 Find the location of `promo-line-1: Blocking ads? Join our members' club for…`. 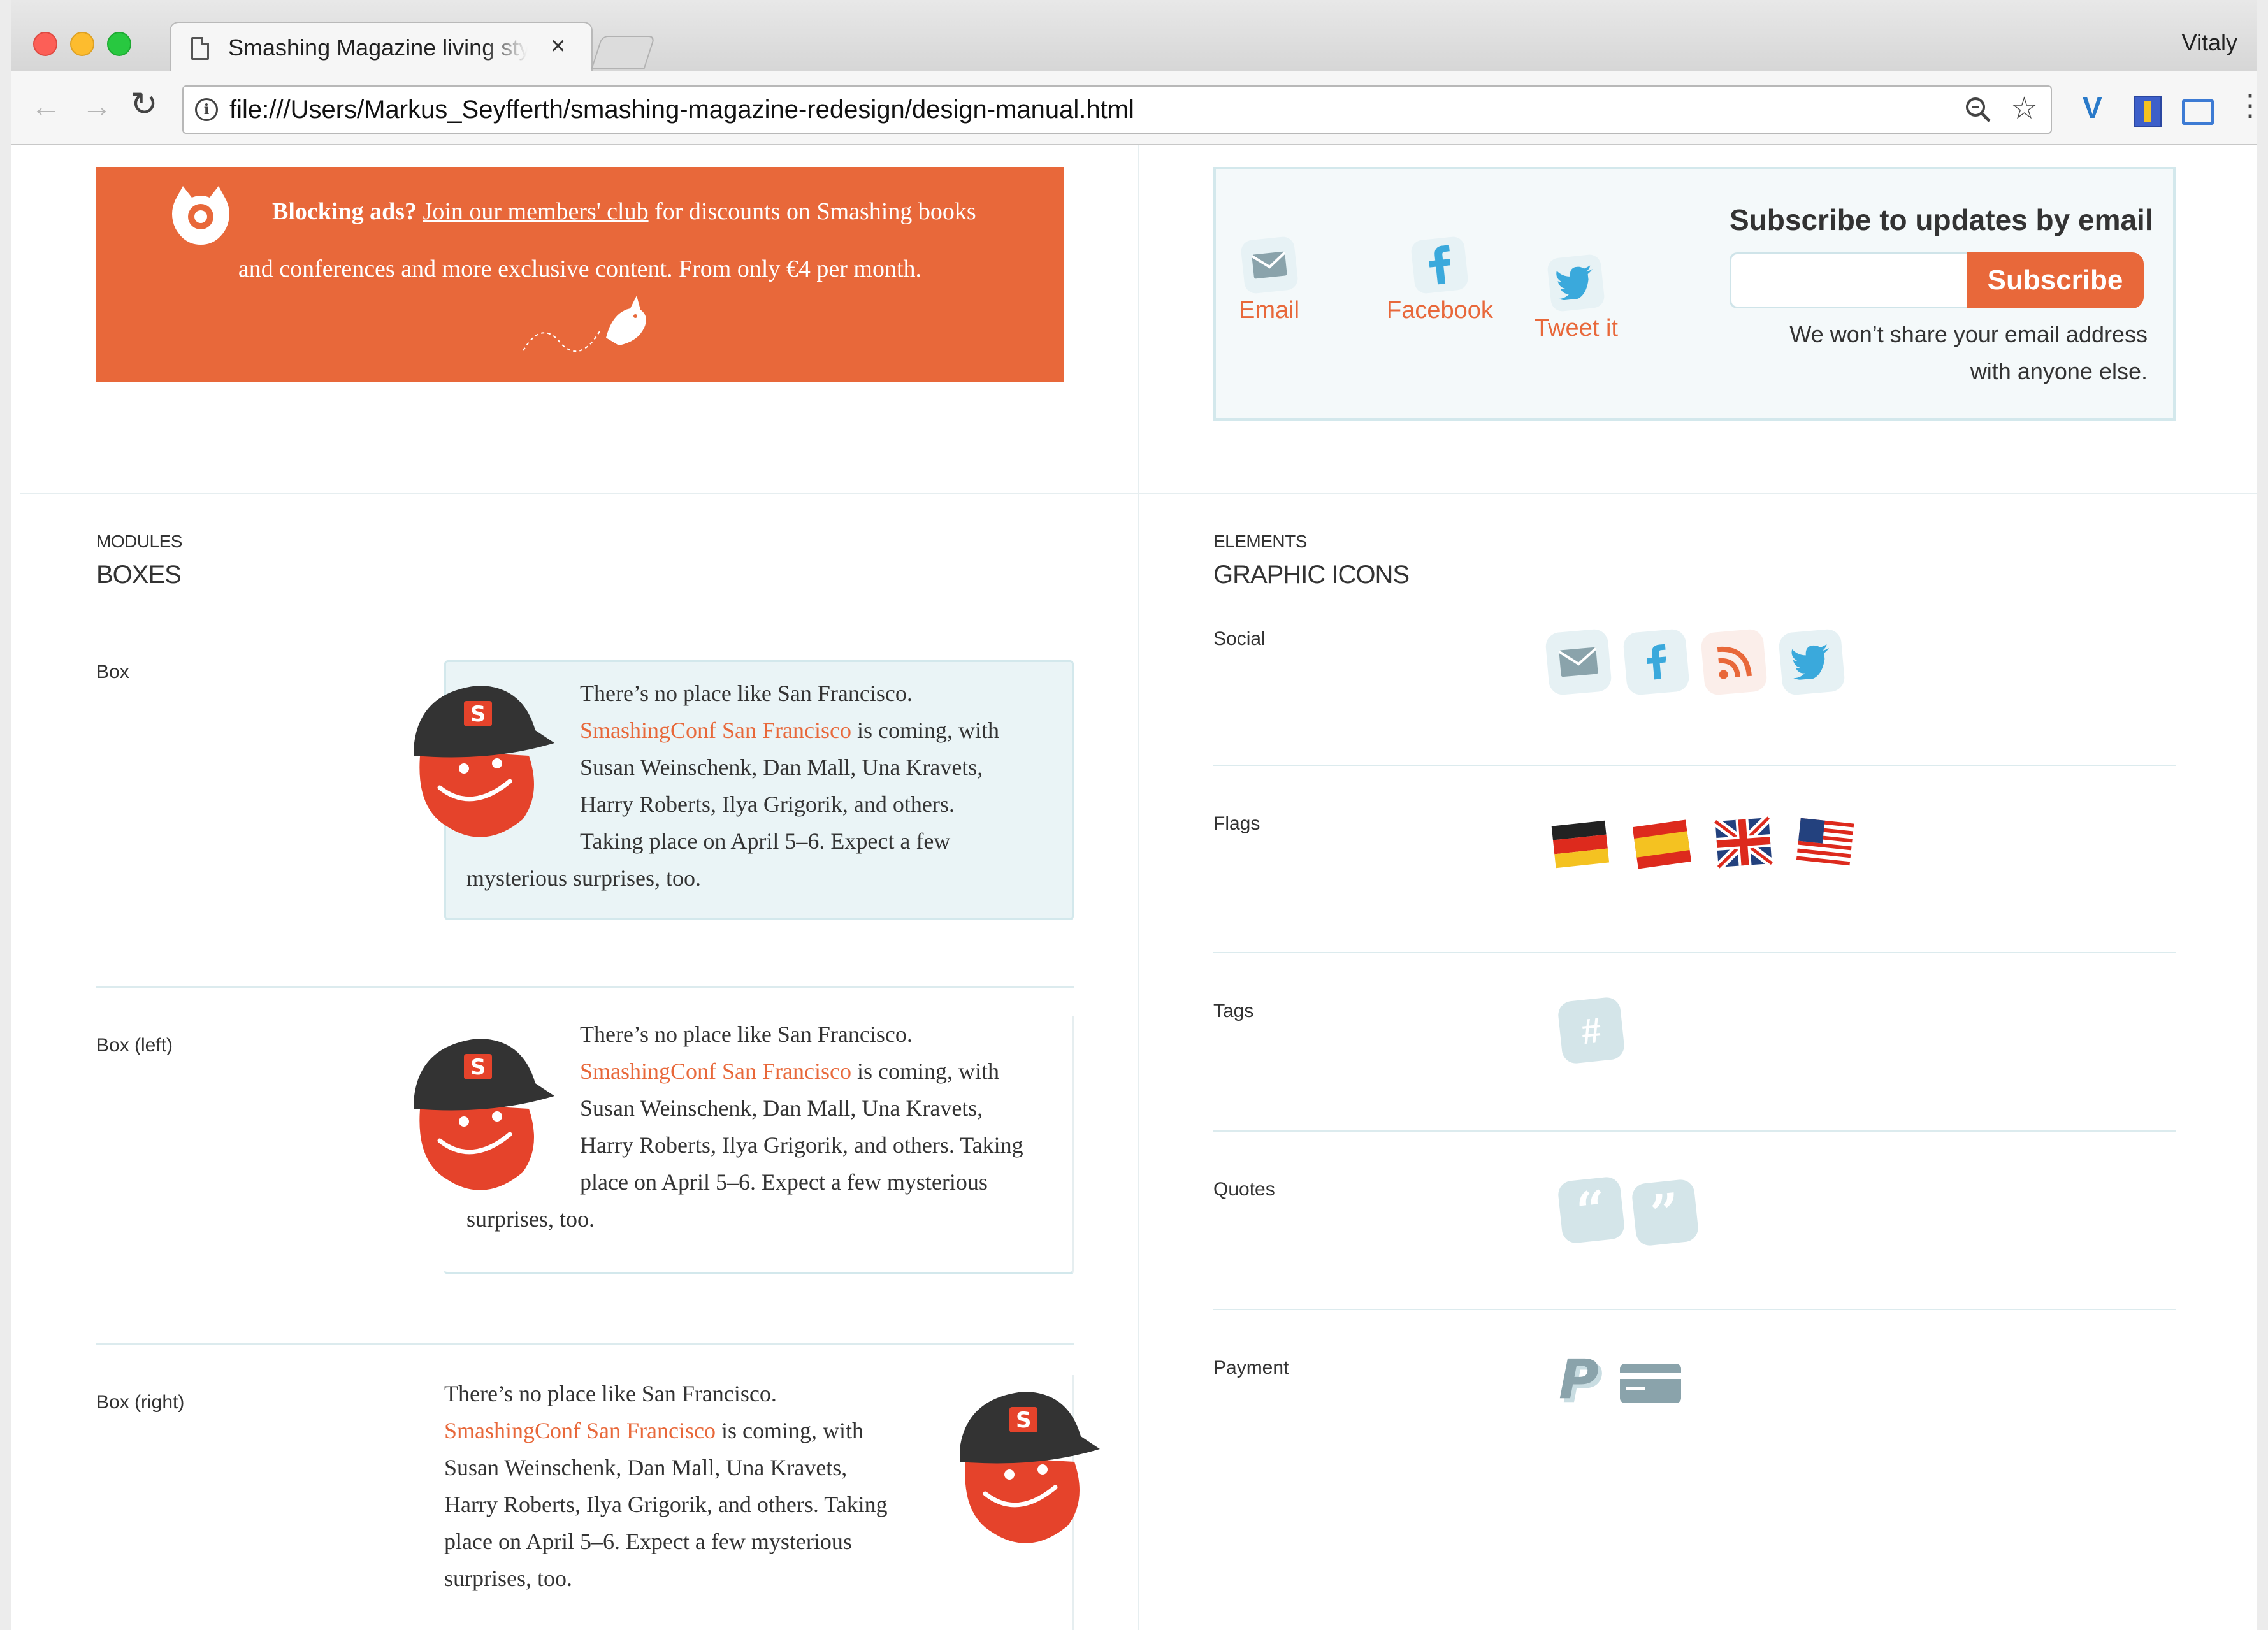

promo-line-1: Blocking ads? Join our members' club for… is located at coordinates (624, 212).